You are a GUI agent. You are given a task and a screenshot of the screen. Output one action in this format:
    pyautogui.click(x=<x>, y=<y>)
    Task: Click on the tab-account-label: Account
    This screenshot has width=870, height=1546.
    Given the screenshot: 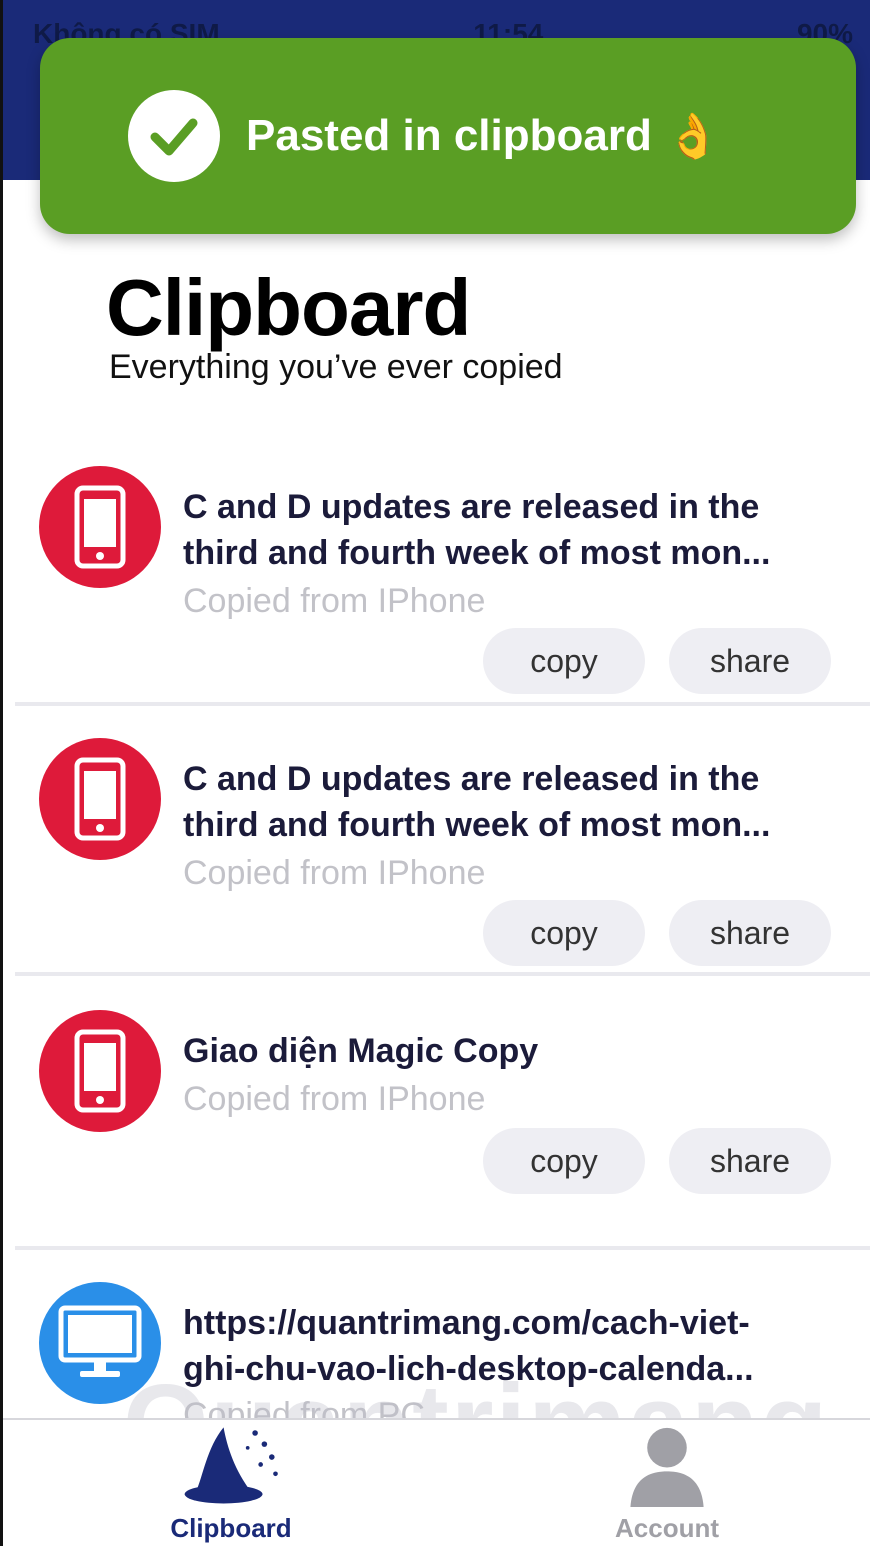 What is the action you would take?
    pyautogui.click(x=667, y=1528)
    